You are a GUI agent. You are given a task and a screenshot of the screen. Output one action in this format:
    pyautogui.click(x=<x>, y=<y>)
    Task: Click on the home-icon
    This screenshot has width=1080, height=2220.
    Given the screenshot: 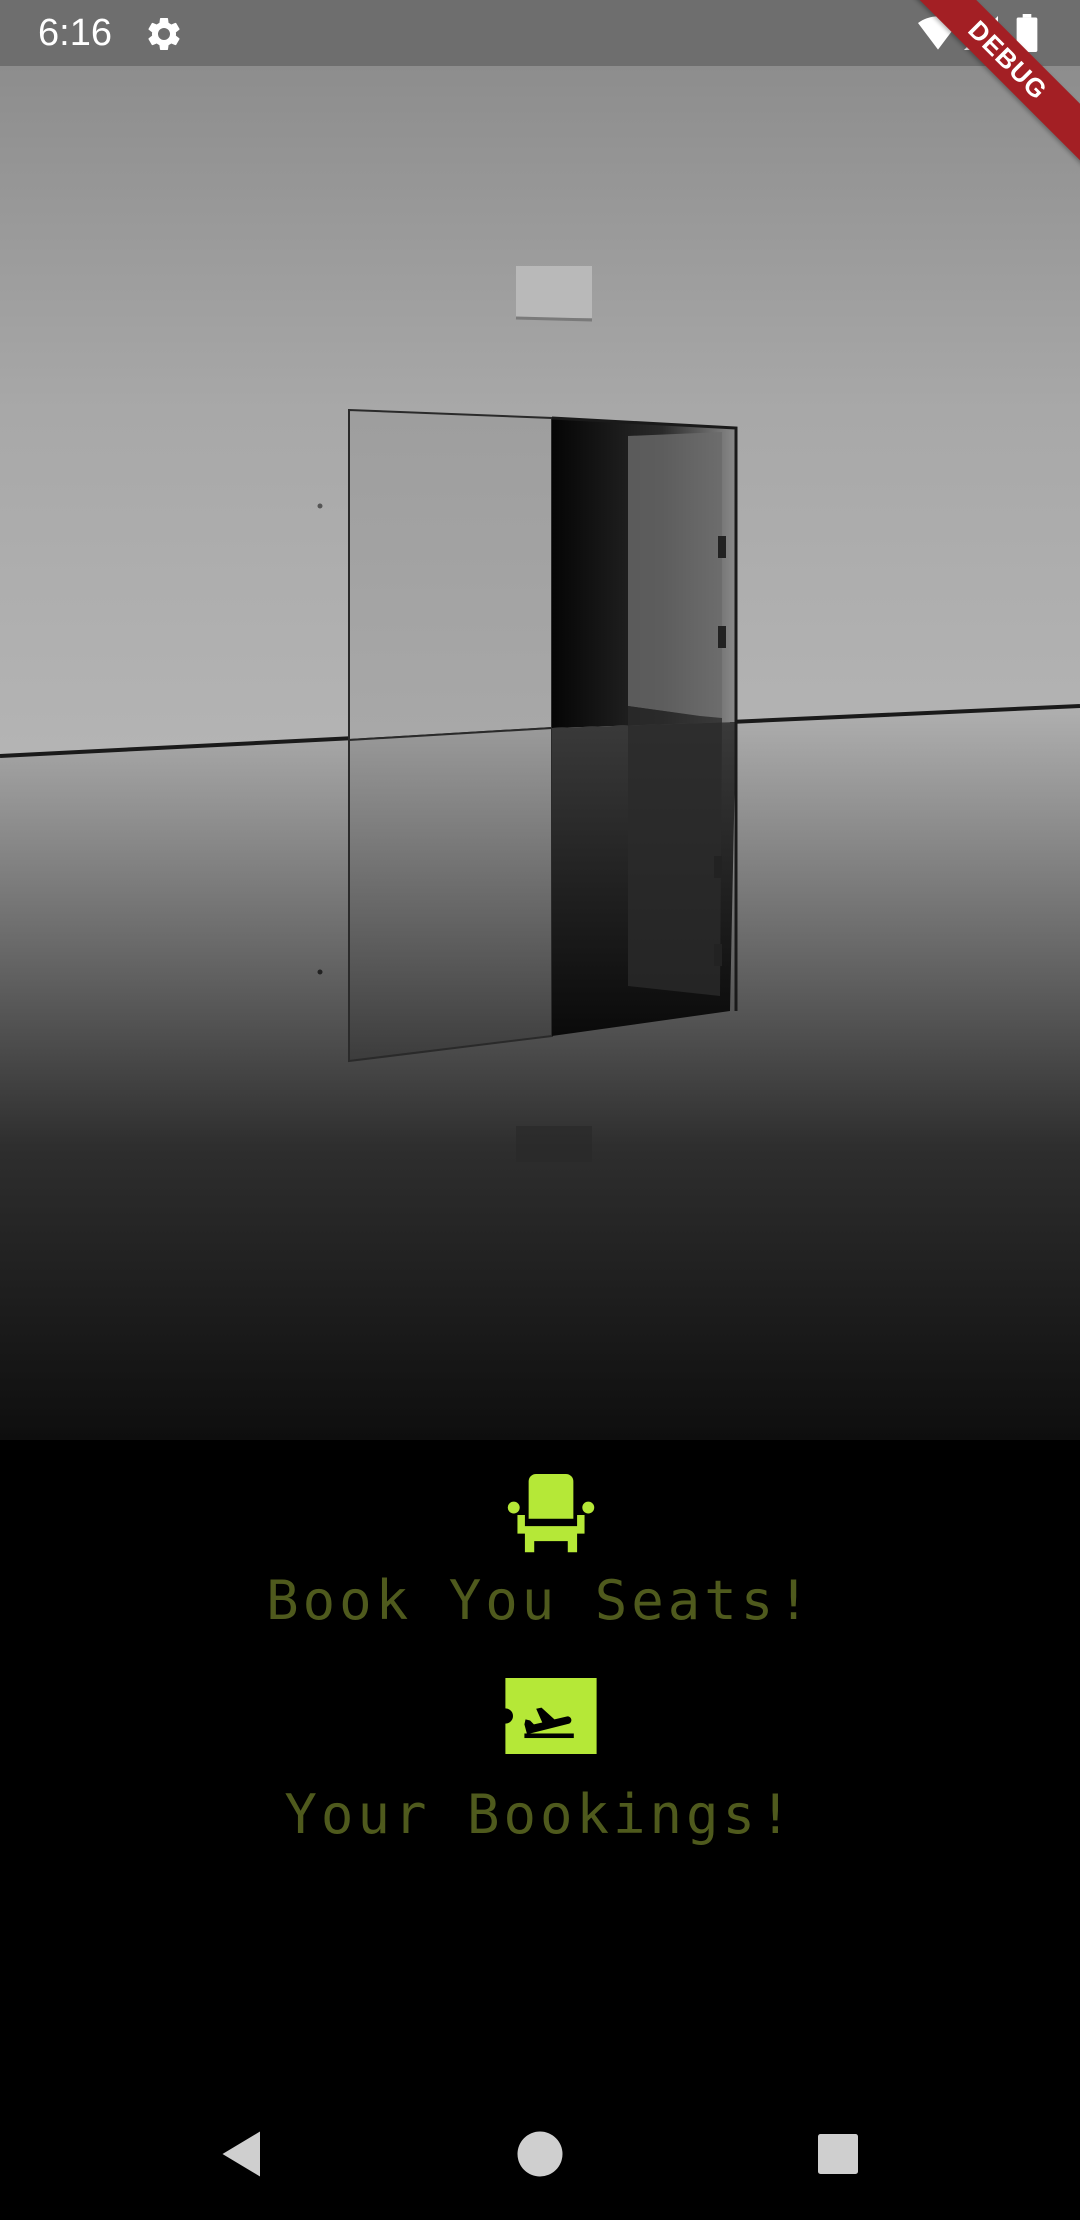 What is the action you would take?
    pyautogui.click(x=540, y=2154)
    